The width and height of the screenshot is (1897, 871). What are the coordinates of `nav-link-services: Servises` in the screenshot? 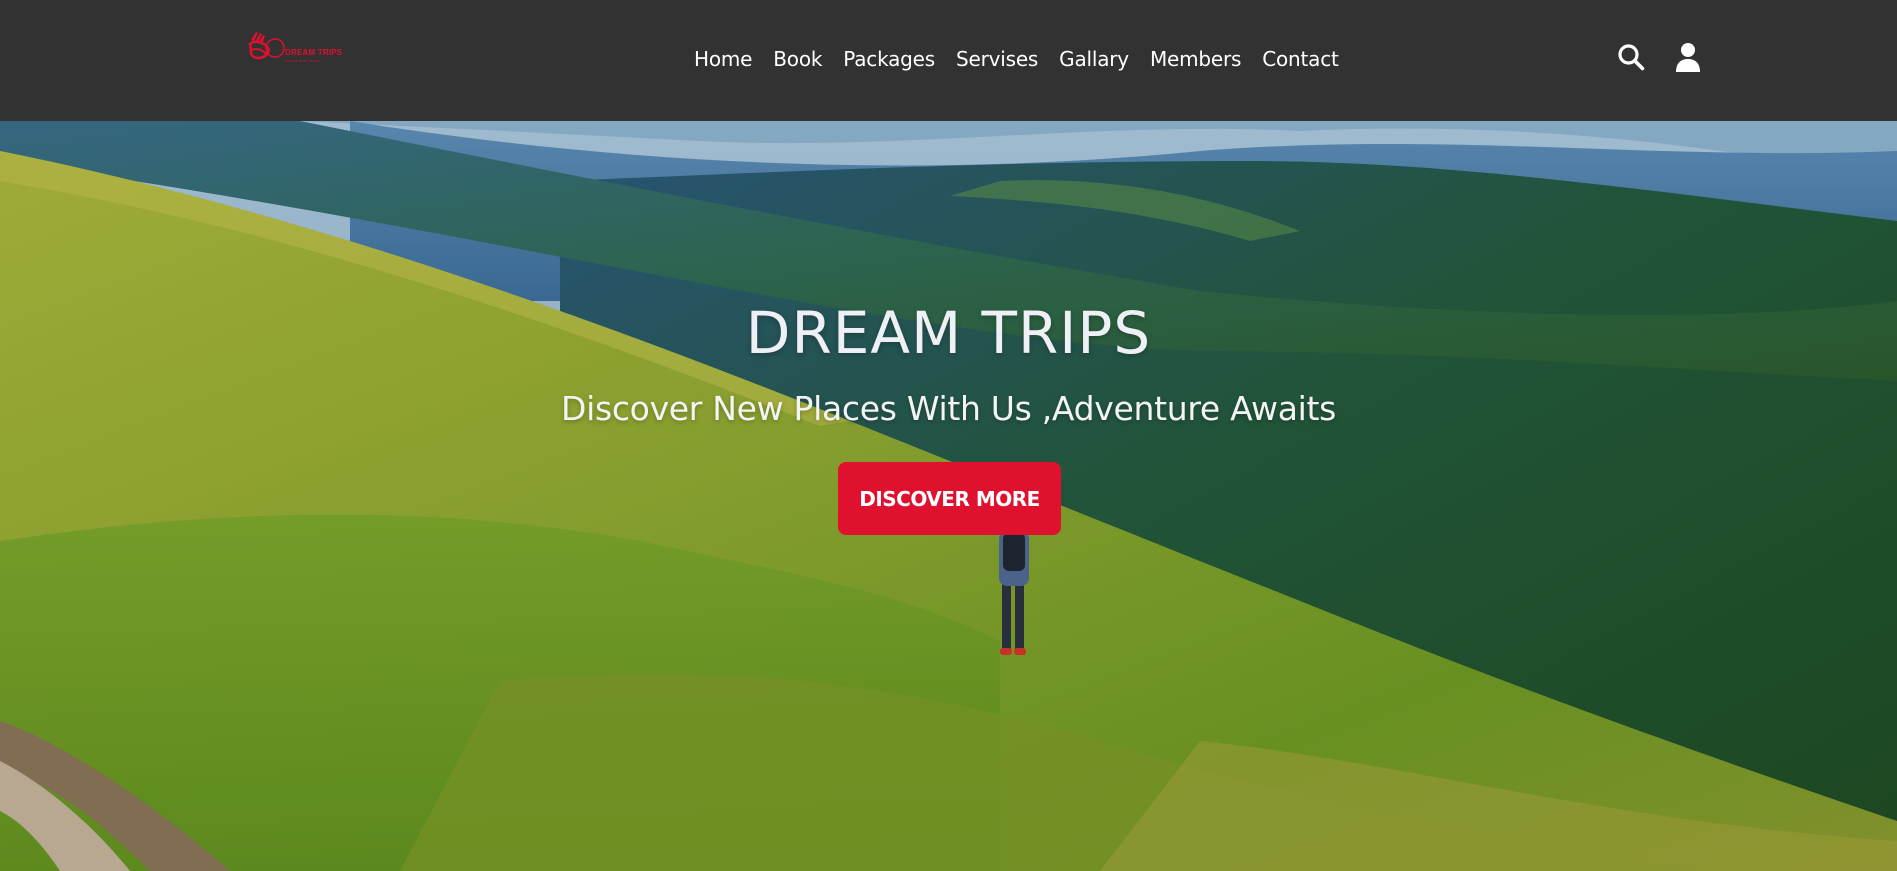 It's located at (997, 59).